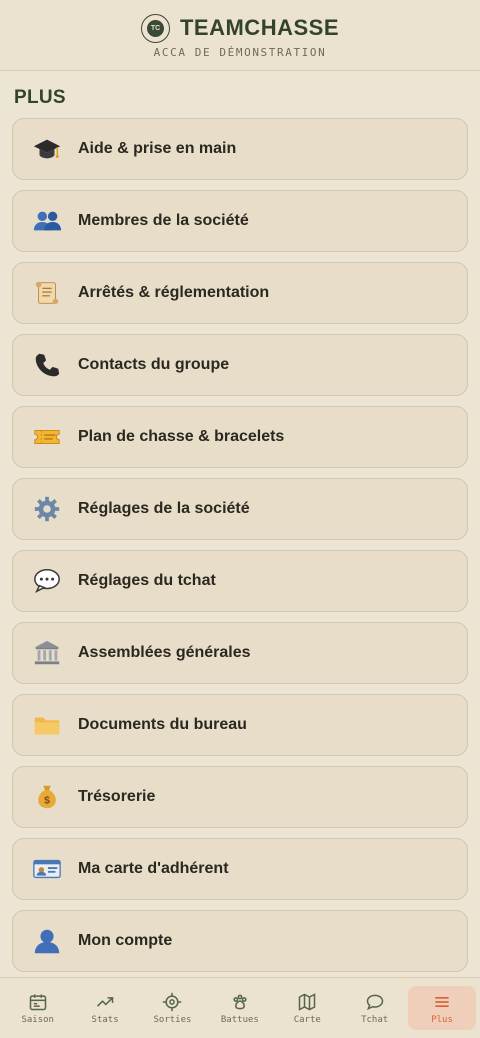 This screenshot has width=480, height=1038. Describe the element at coordinates (105, 1001) in the screenshot. I see `trend-up-icon` at that location.